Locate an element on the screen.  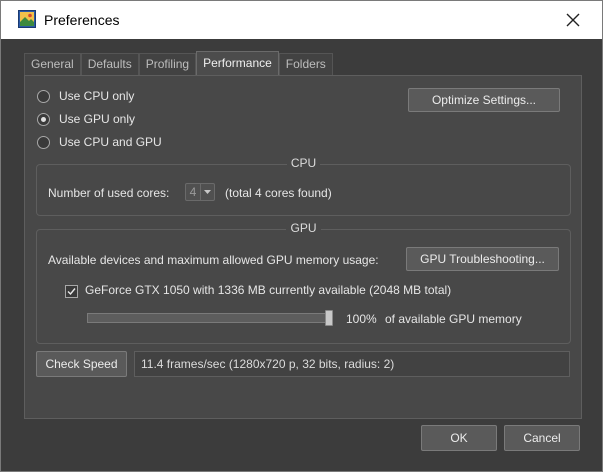
cpu-group-title: CPU is located at coordinates (303, 163).